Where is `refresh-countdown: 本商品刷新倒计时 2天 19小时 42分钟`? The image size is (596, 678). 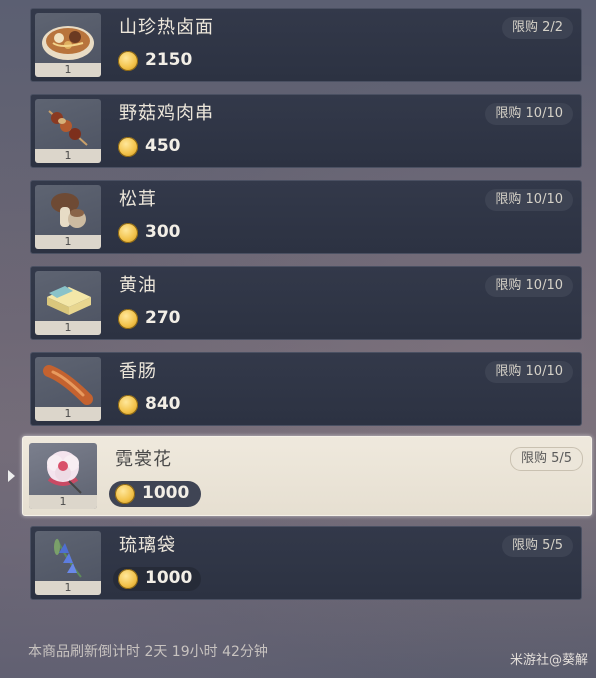 refresh-countdown: 本商品刷新倒计时 2天 19小时 42分钟 is located at coordinates (148, 652).